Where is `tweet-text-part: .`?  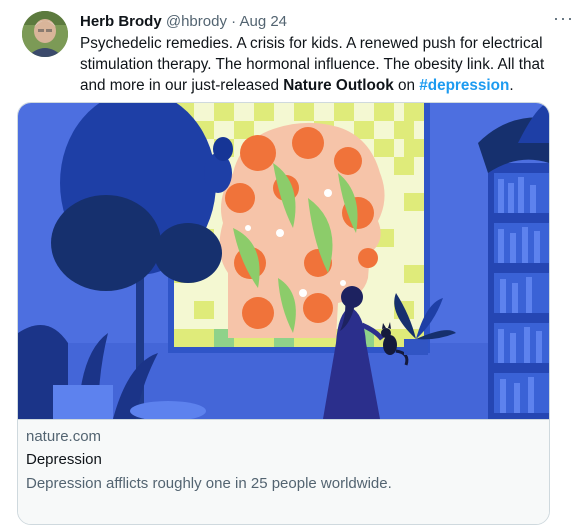 tweet-text-part: . is located at coordinates (511, 85).